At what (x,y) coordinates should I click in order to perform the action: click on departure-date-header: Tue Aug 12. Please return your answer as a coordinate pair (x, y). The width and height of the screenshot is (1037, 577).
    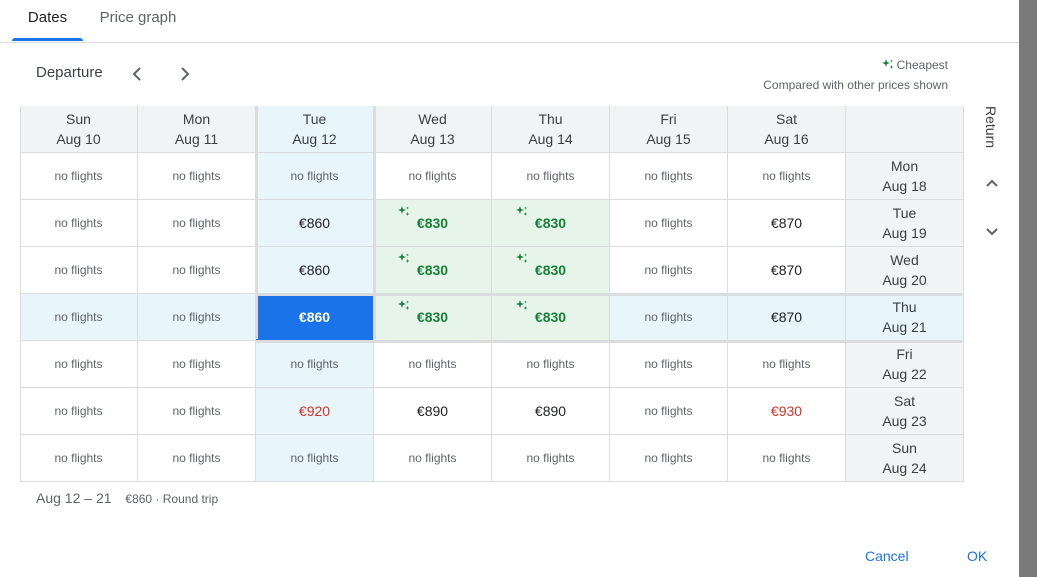
    Looking at the image, I should click on (315, 129).